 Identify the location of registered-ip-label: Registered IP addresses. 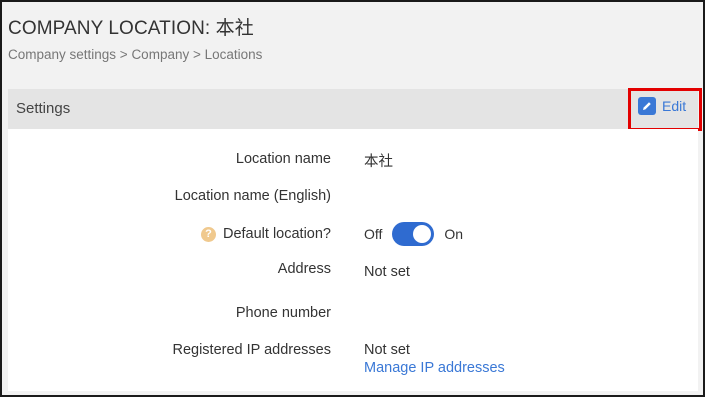
(251, 350).